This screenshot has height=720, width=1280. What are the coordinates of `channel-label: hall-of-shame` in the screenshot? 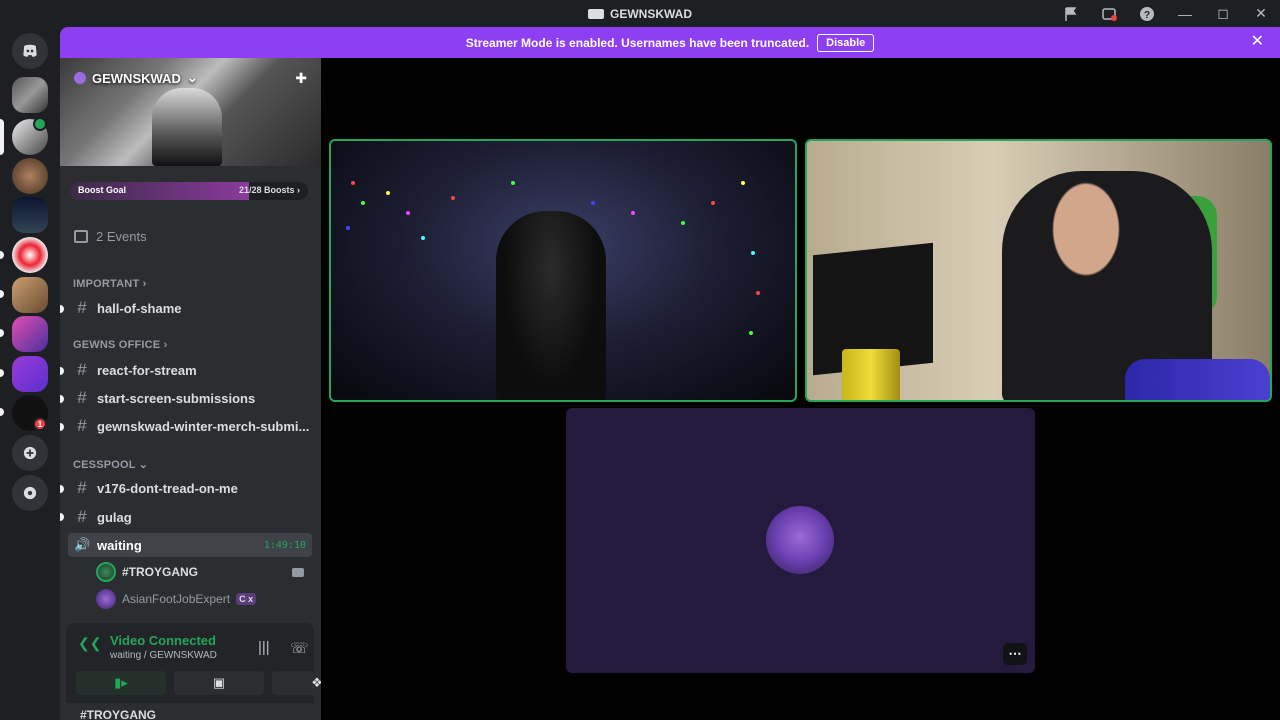 It's located at (139, 308).